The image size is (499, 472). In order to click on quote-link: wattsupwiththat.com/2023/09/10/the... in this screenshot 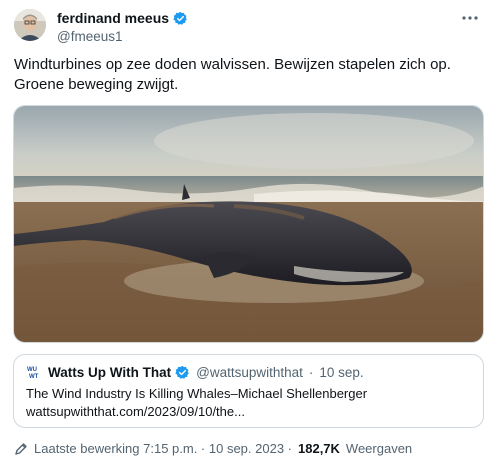, I will do `click(135, 411)`.